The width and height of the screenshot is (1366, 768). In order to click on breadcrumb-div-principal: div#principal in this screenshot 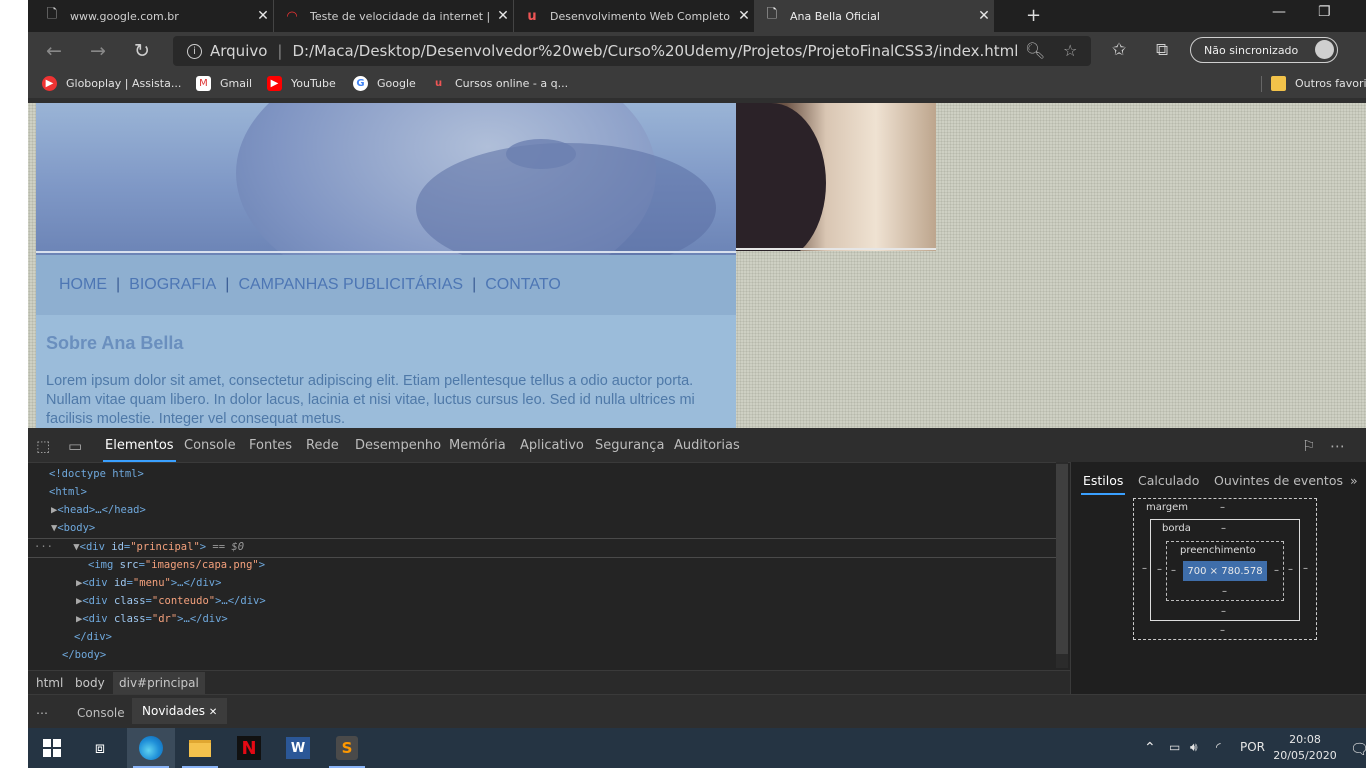, I will do `click(159, 683)`.